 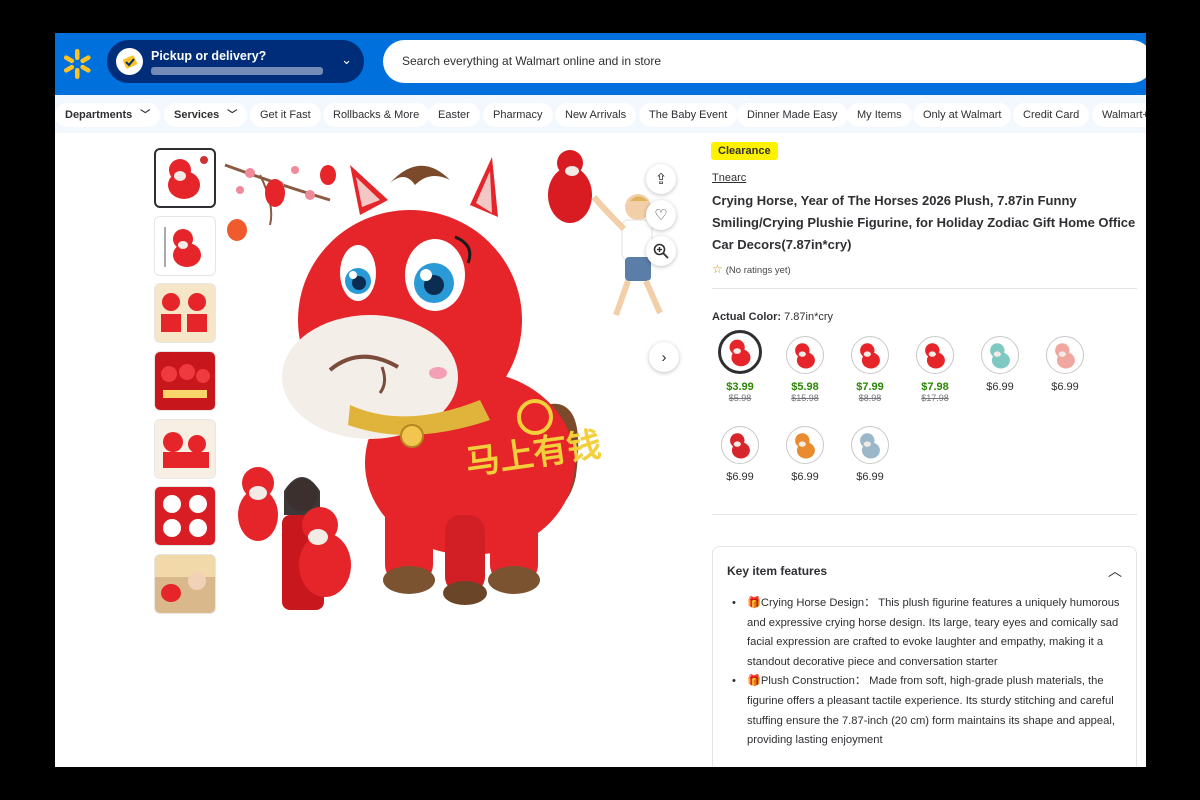 I want to click on chevron-right-icon: ›, so click(x=664, y=357).